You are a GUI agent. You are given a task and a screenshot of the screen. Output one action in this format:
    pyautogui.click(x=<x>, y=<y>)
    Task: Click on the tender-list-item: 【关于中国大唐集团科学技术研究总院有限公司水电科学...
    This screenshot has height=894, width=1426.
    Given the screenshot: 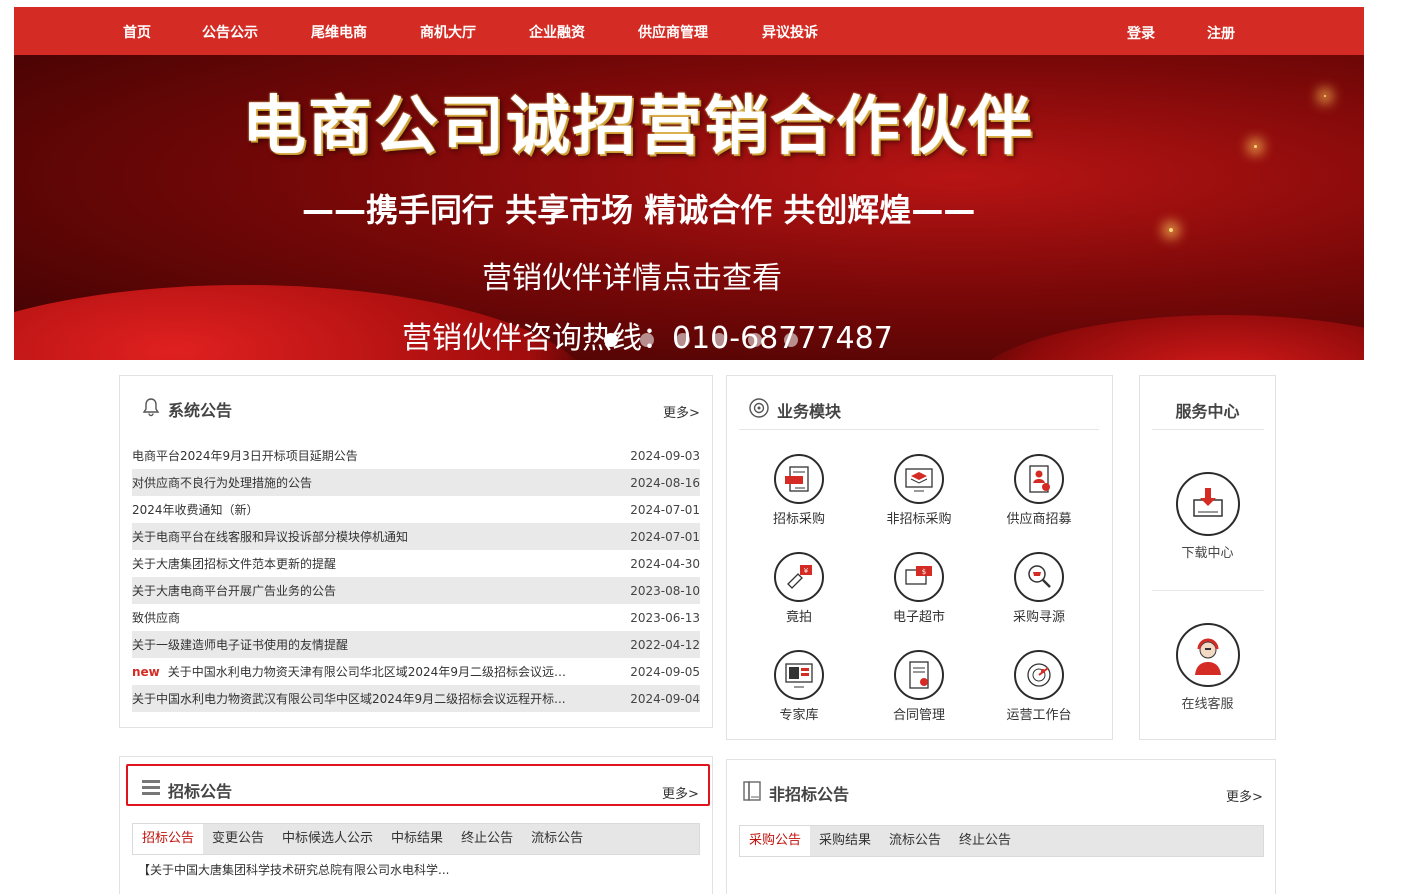 What is the action you would take?
    pyautogui.click(x=293, y=869)
    